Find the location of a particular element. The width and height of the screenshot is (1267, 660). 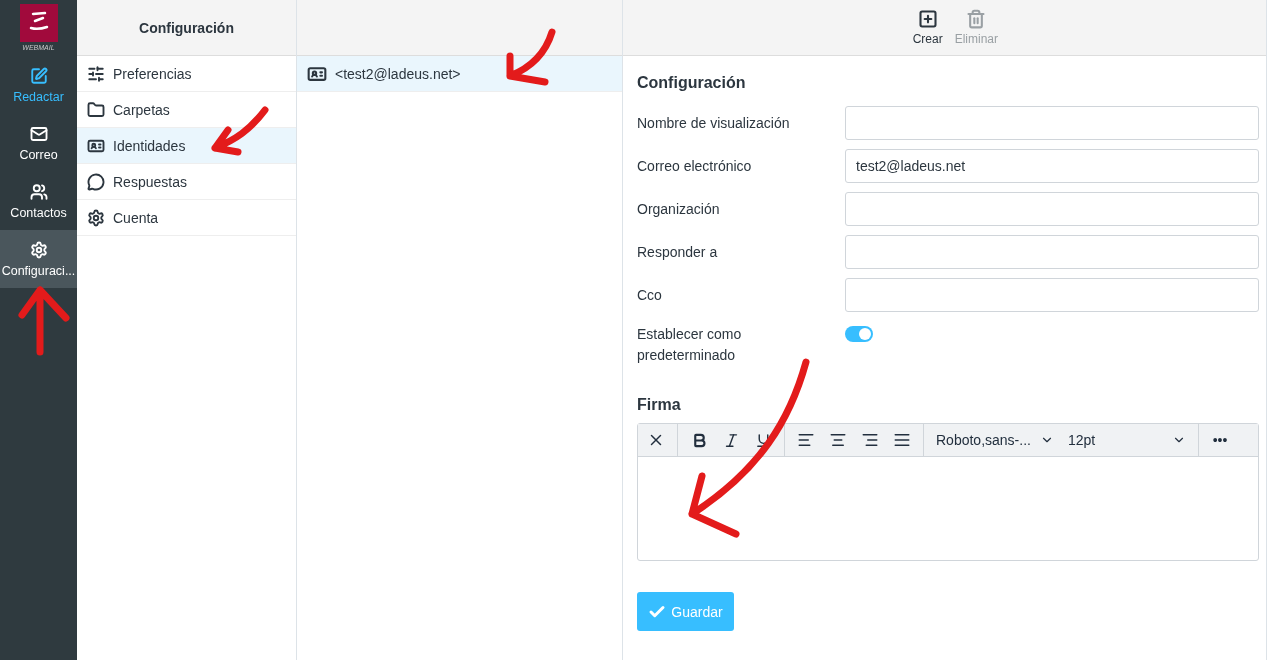

field-label: Correo electrónico is located at coordinates (695, 165).